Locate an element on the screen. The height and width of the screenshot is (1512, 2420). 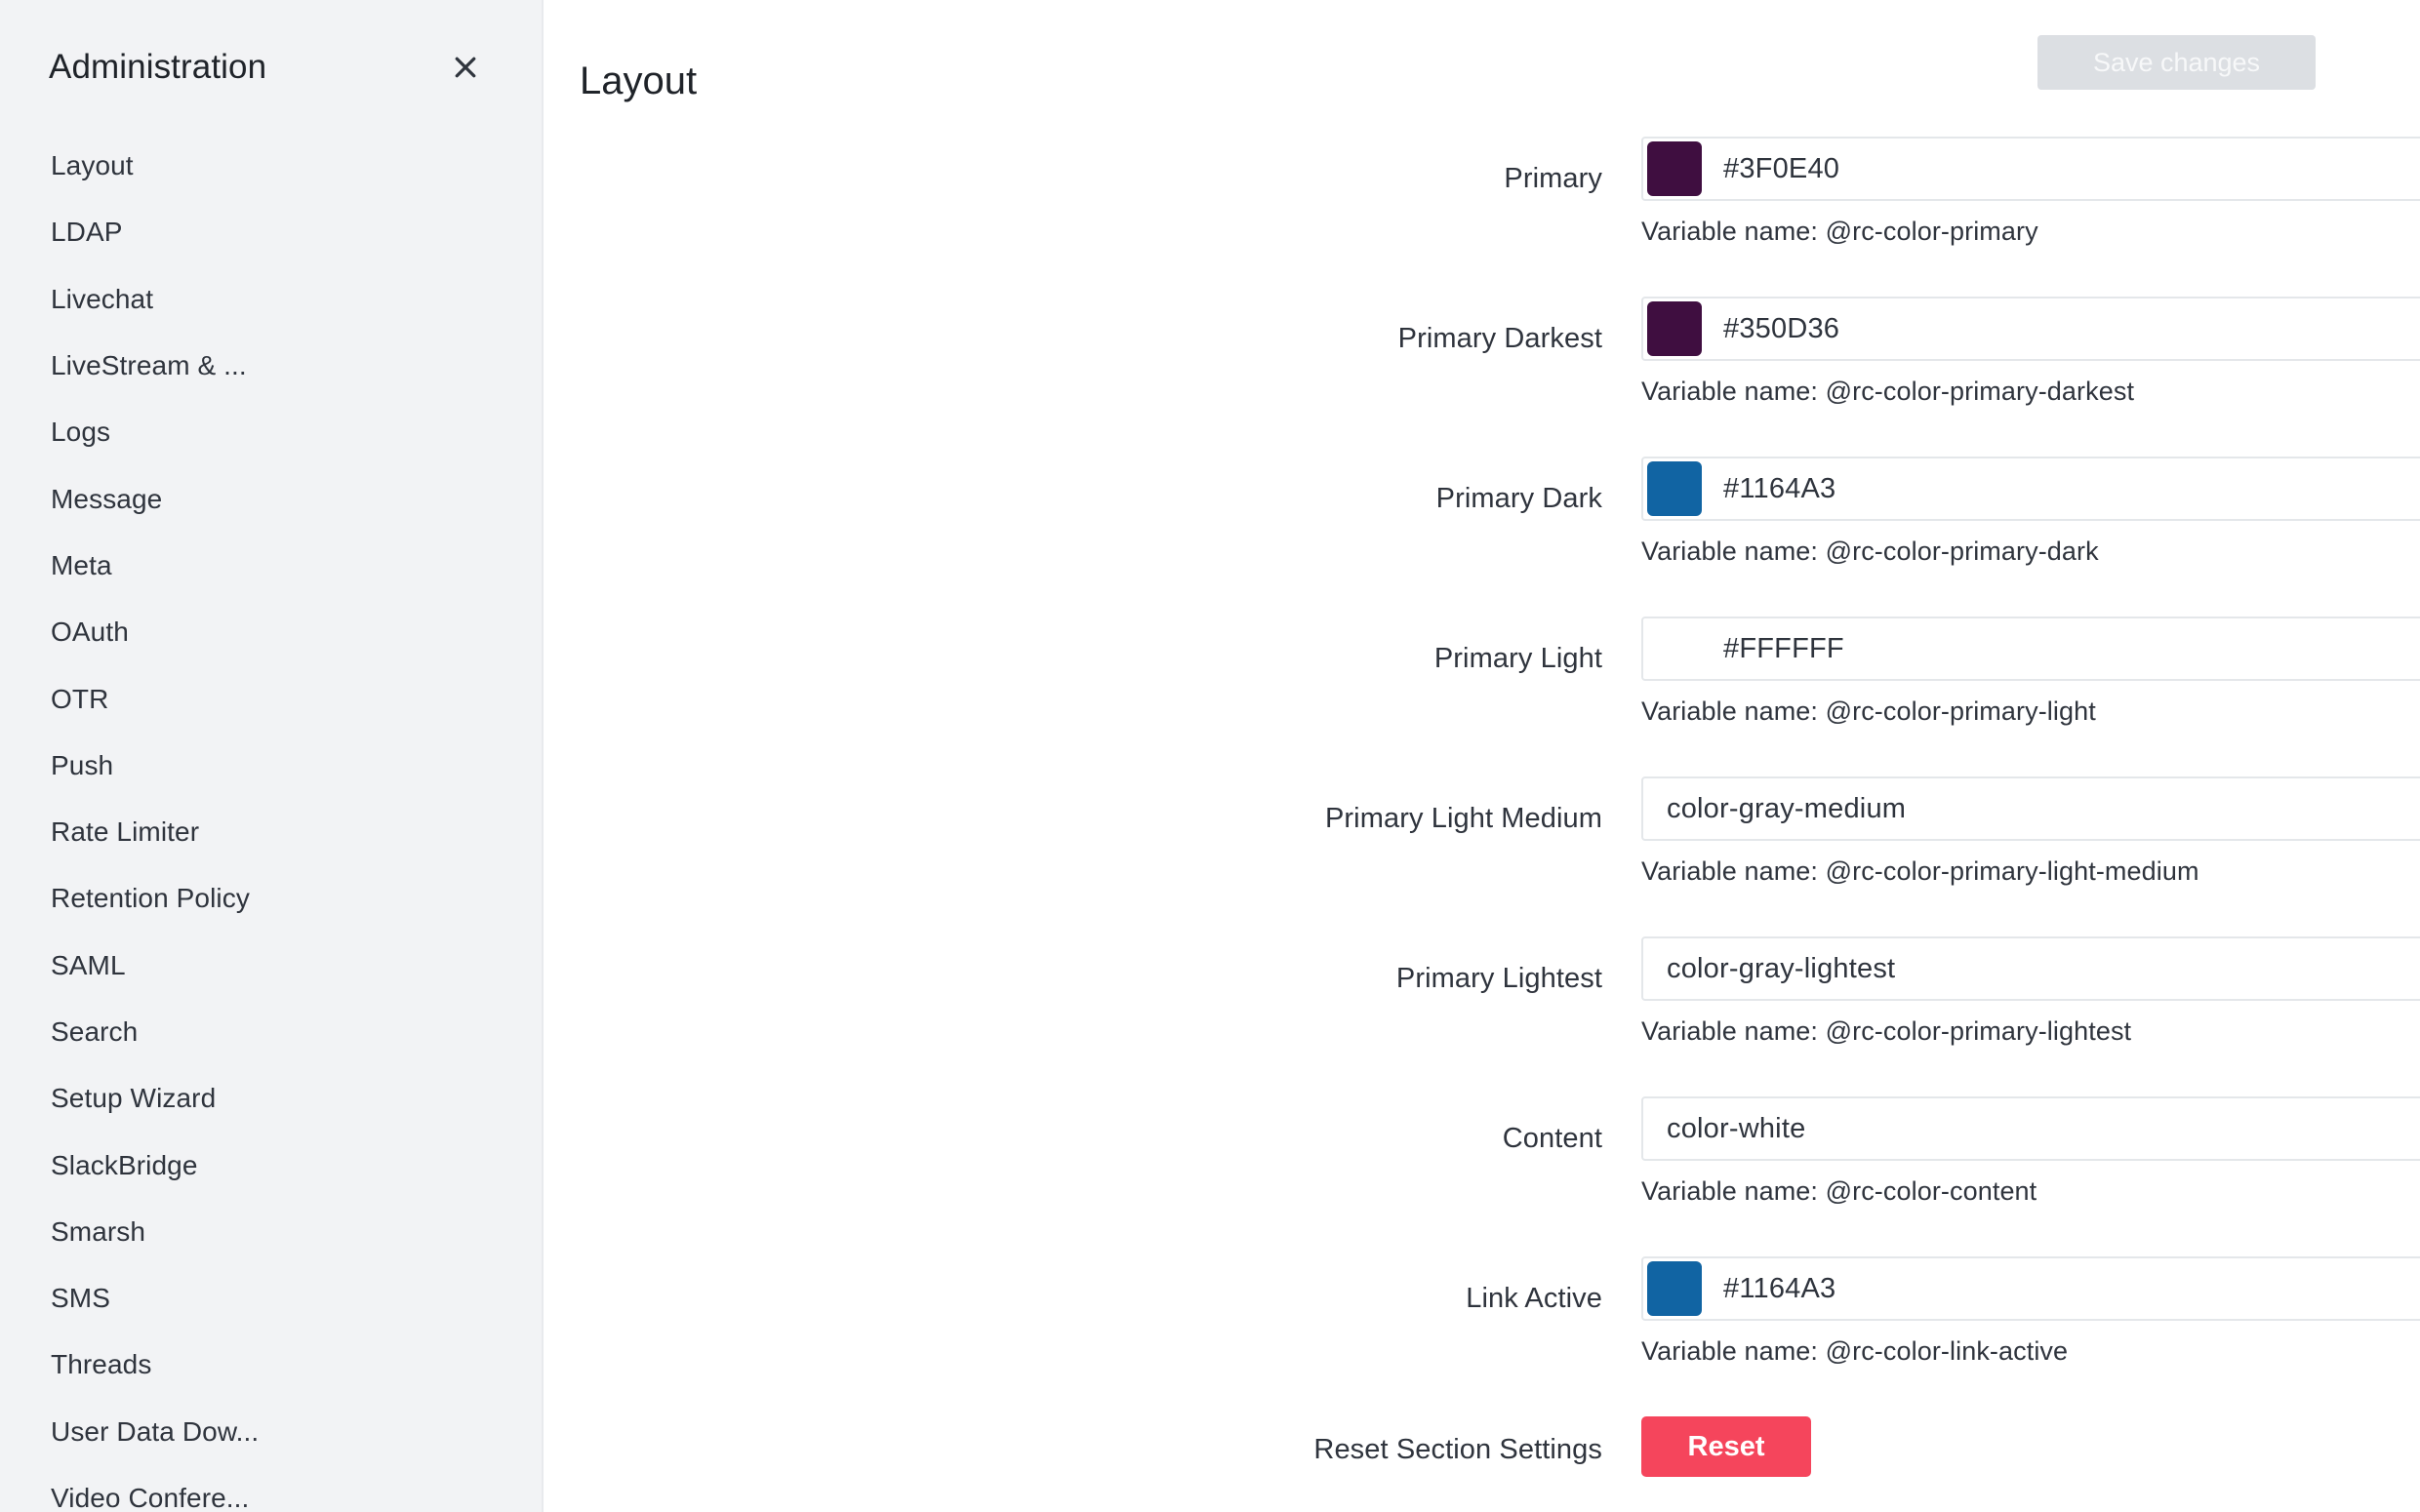
setting-variable-name: Variable name: @rc-color-primary-dark is located at coordinates (1870, 551).